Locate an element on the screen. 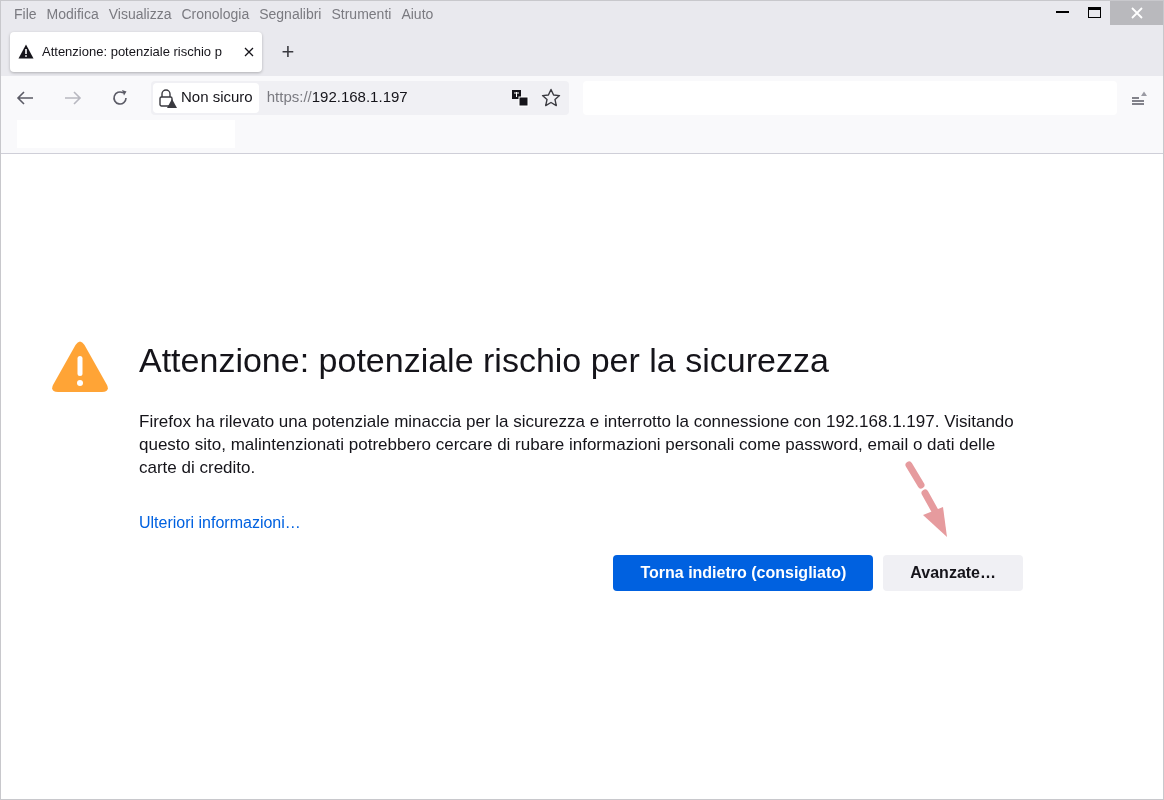  new-tab-button: + is located at coordinates (288, 51).